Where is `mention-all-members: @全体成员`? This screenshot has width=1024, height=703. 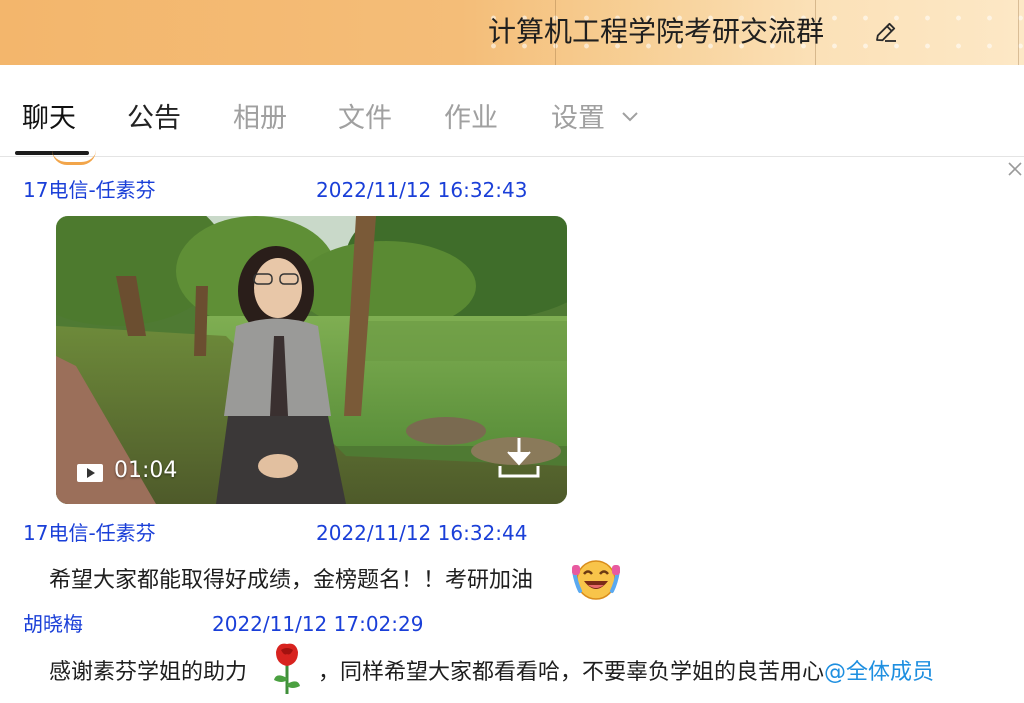 mention-all-members: @全体成员 is located at coordinates (879, 672).